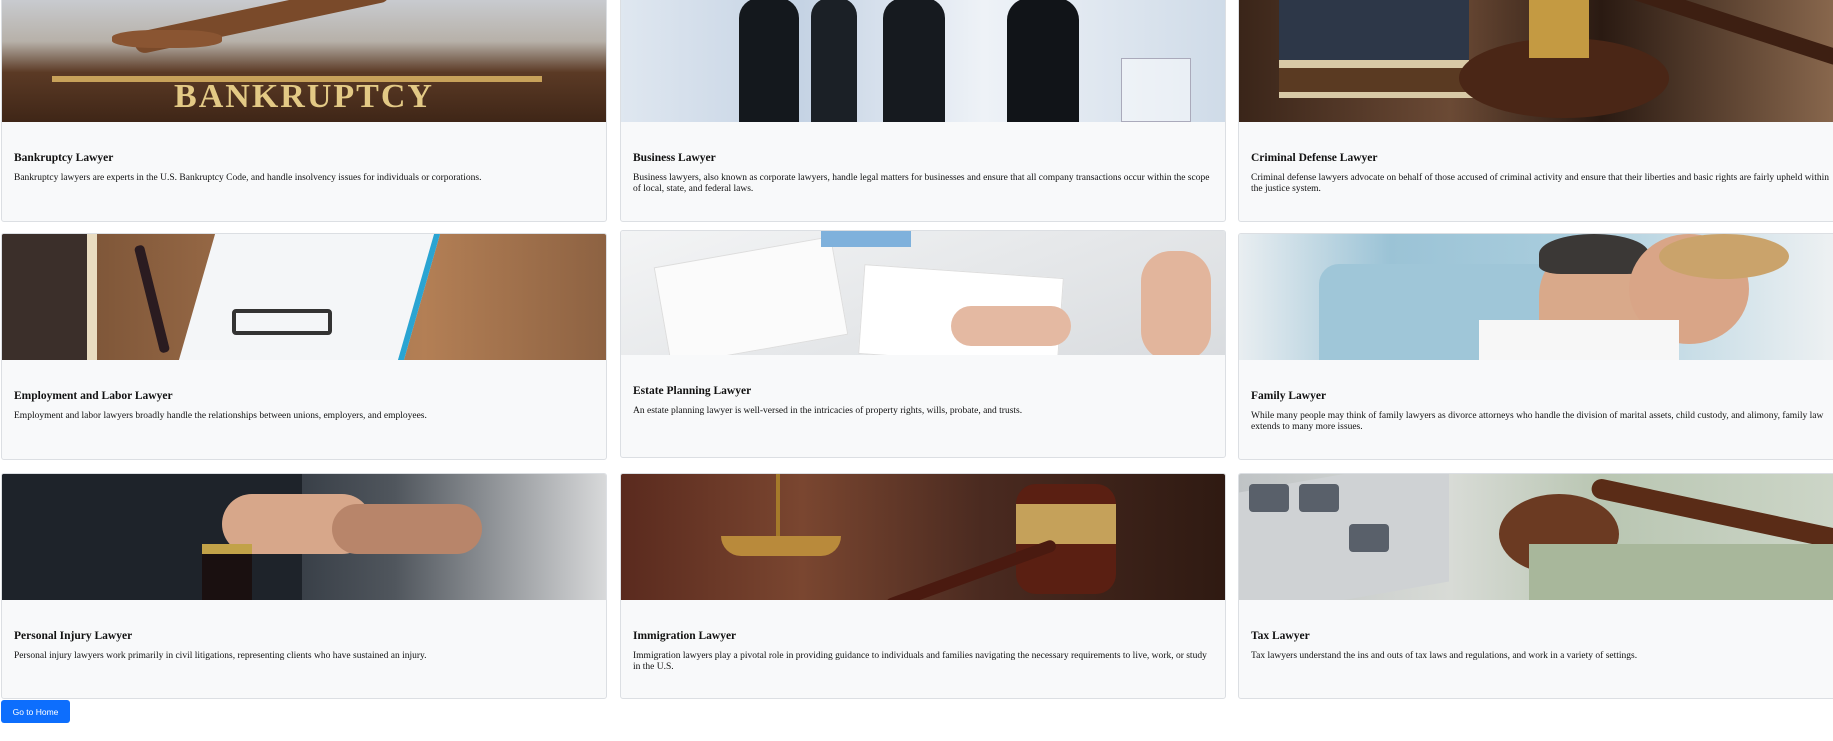 The image size is (1833, 741). I want to click on card-title: Employment and Labor Lawyer, so click(93, 396).